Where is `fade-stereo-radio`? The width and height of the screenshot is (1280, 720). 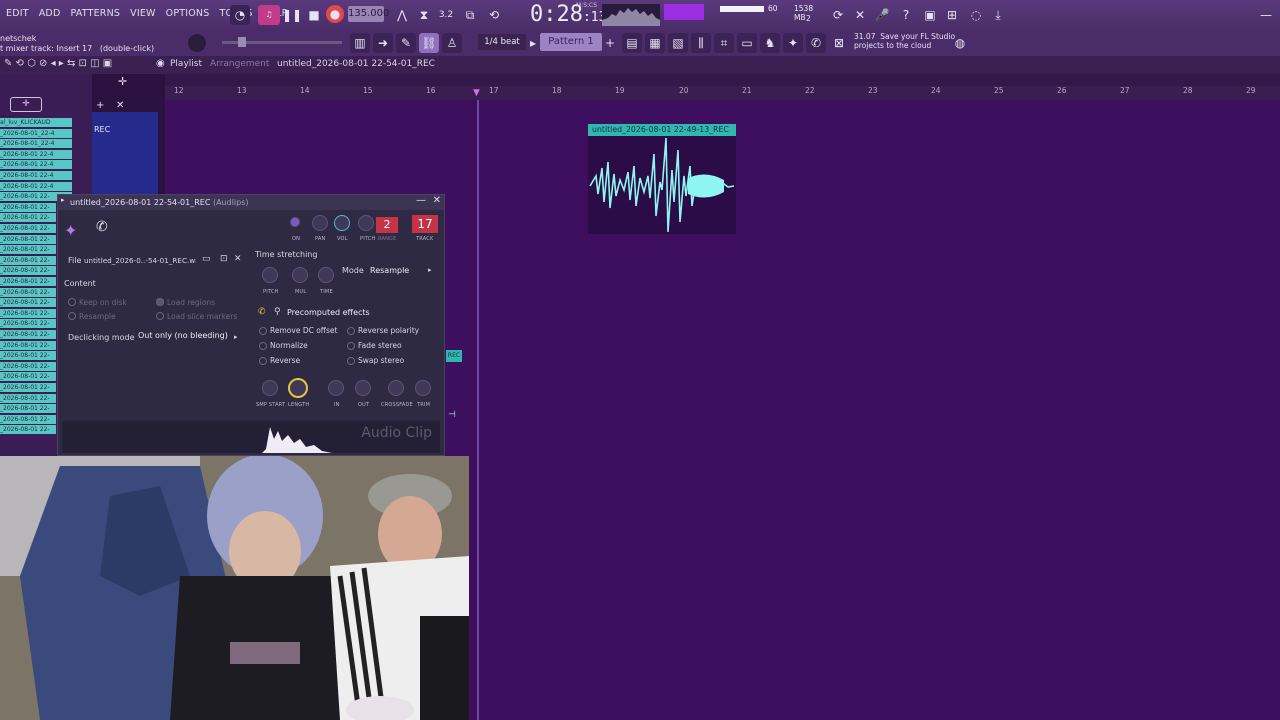
fade-stereo-radio is located at coordinates (351, 346).